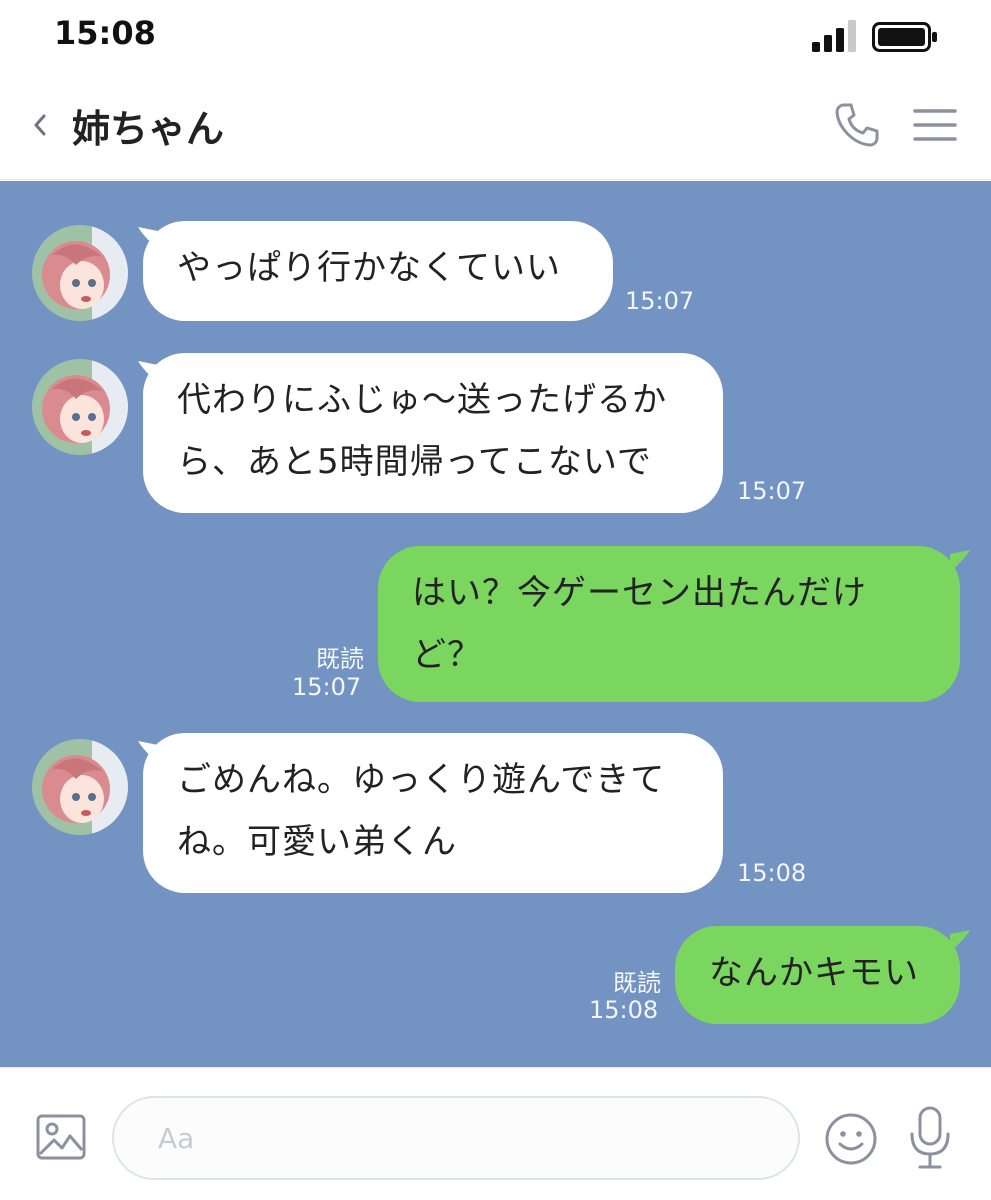 The width and height of the screenshot is (991, 1200). Describe the element at coordinates (930, 1138) in the screenshot. I see `microphone-icon` at that location.